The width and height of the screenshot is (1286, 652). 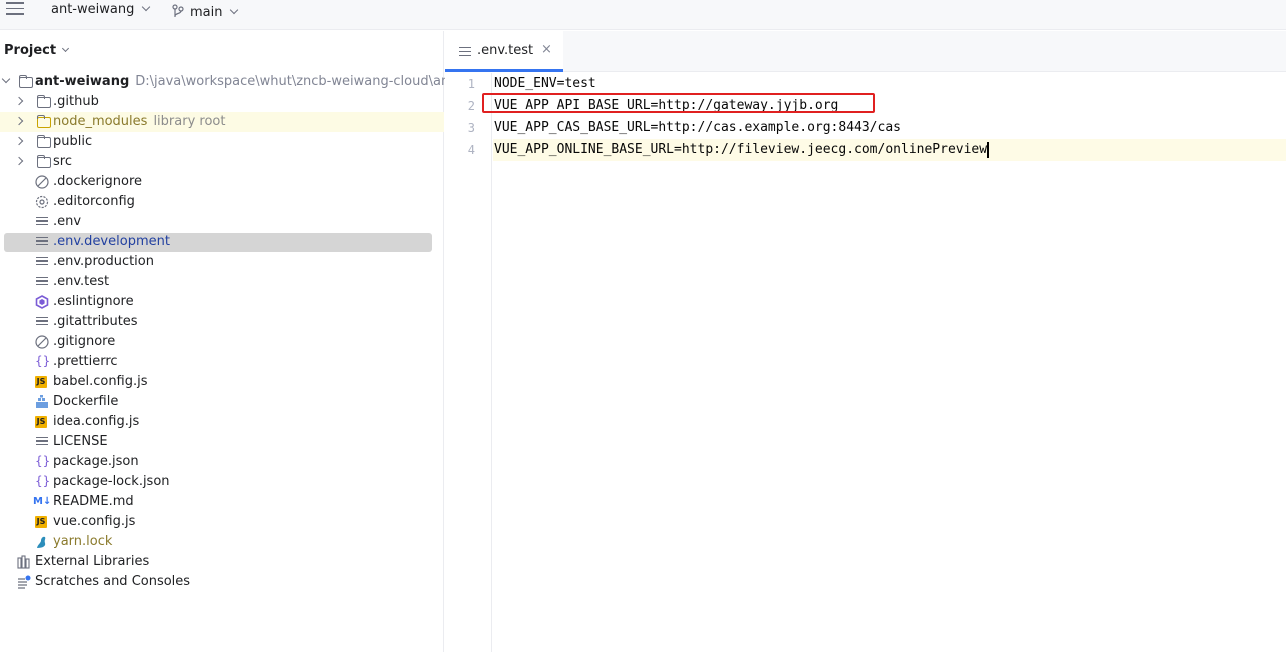 I want to click on line-number: 1, so click(x=471, y=84).